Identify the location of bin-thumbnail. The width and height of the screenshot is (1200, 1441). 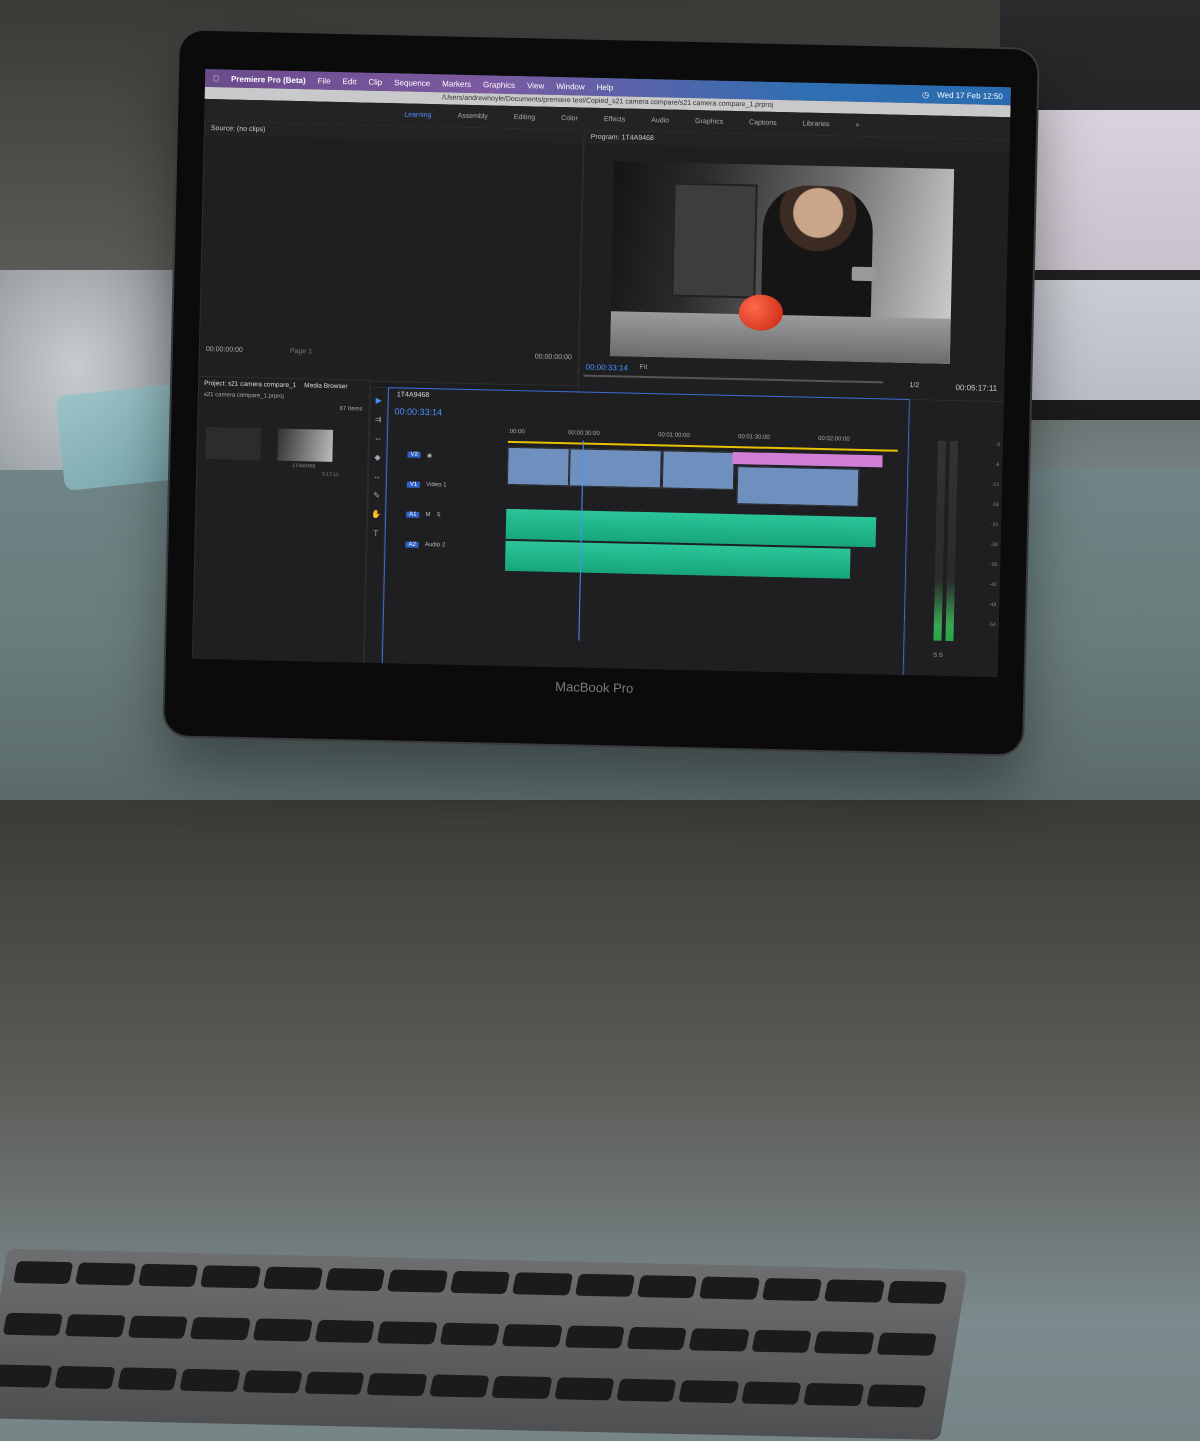
(233, 444).